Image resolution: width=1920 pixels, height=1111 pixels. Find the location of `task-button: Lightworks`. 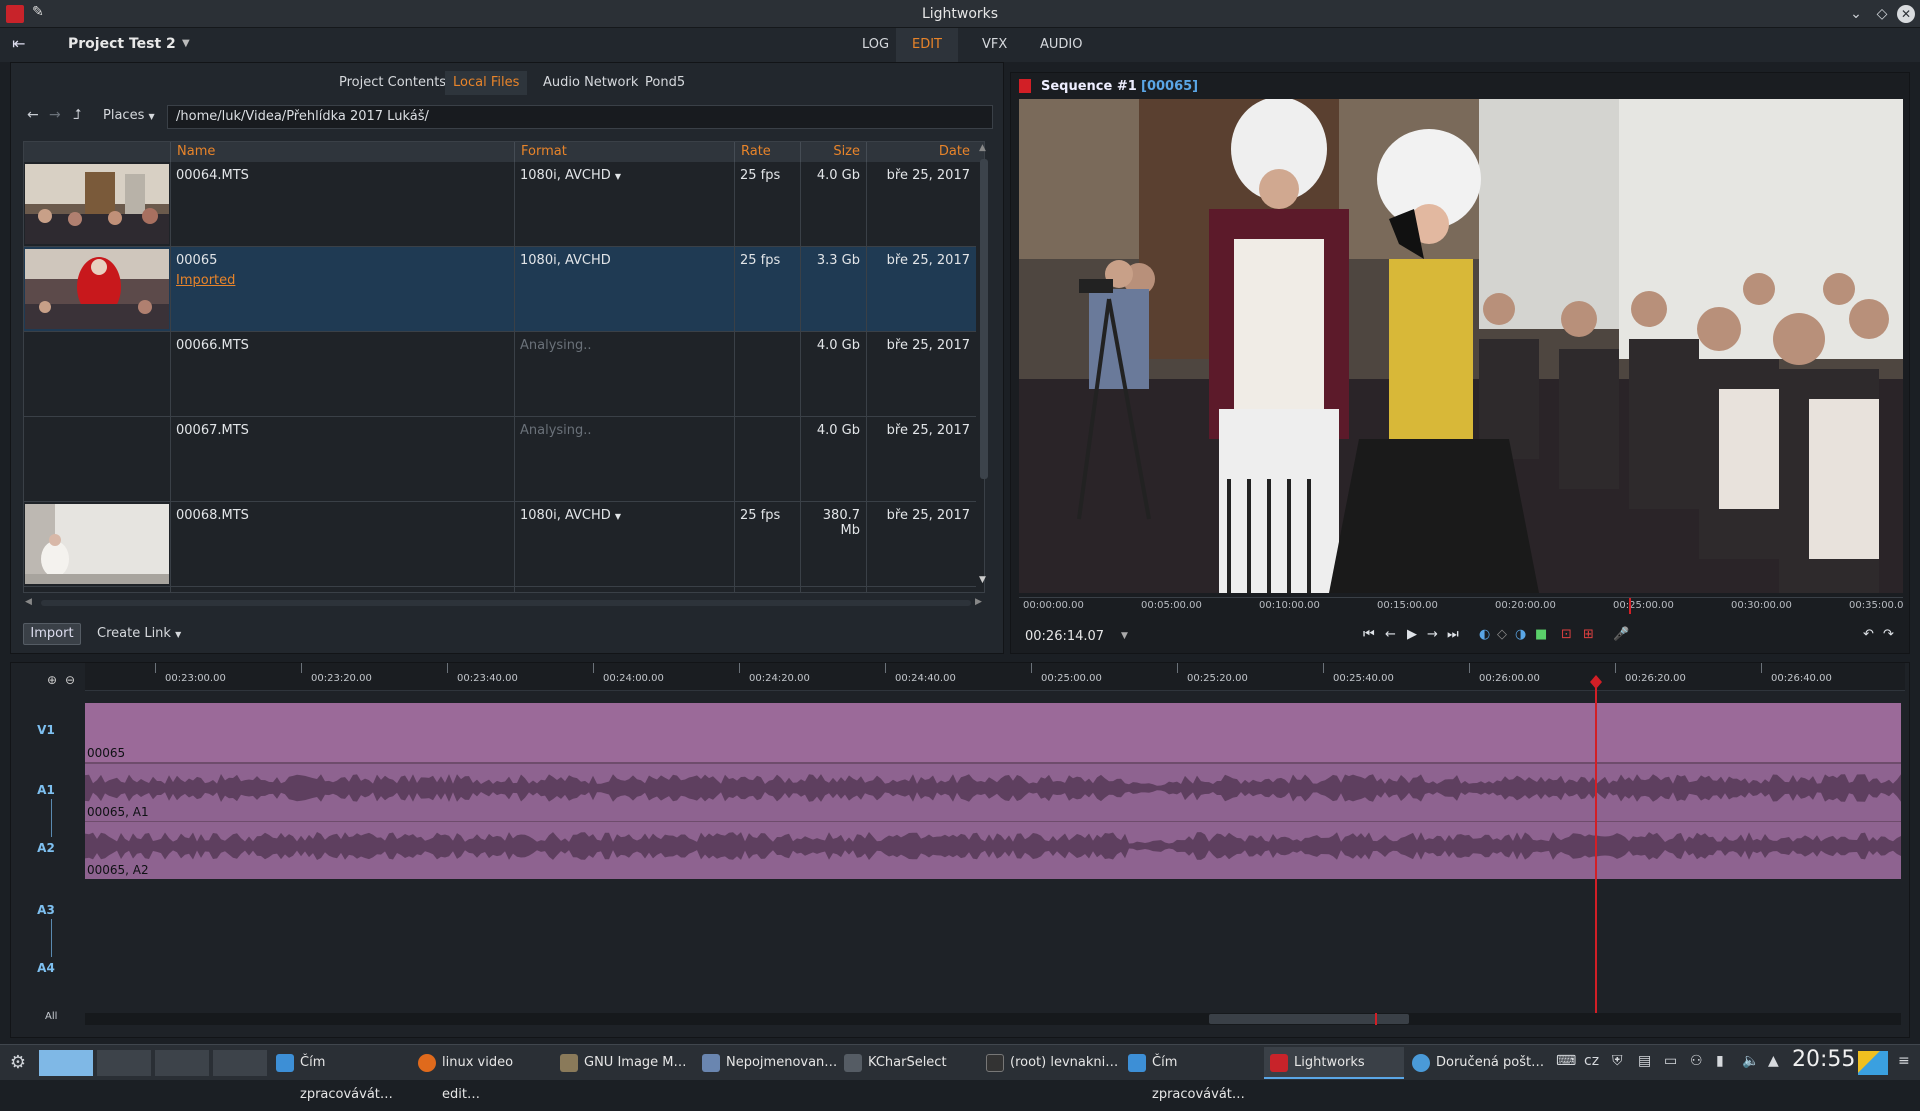

task-button: Lightworks is located at coordinates (1334, 1063).